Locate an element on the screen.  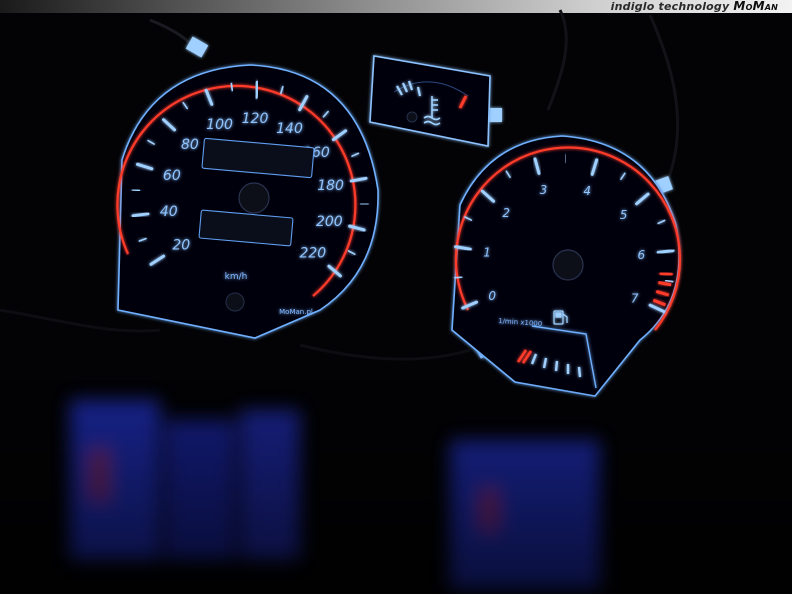
temperature-needle-hub is located at coordinates (412, 117).